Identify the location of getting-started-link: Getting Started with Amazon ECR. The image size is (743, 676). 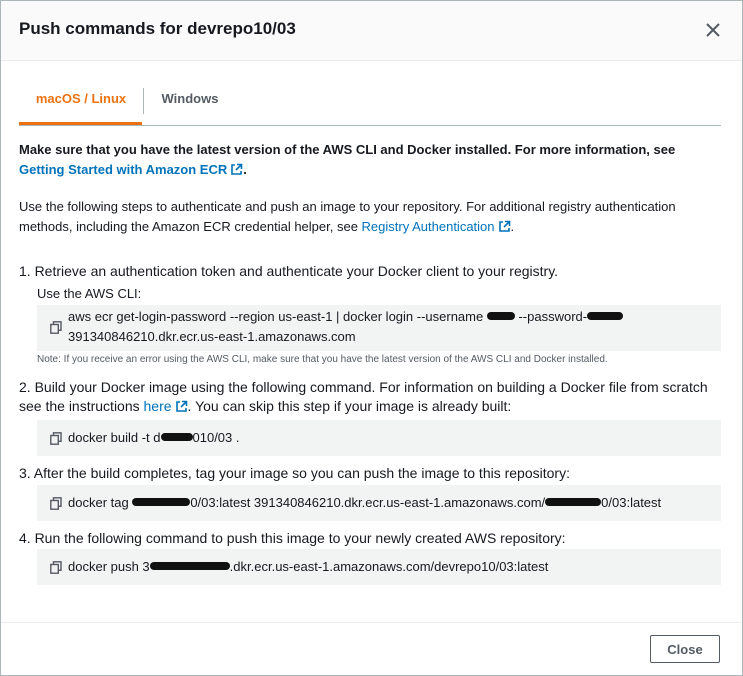
(131, 169).